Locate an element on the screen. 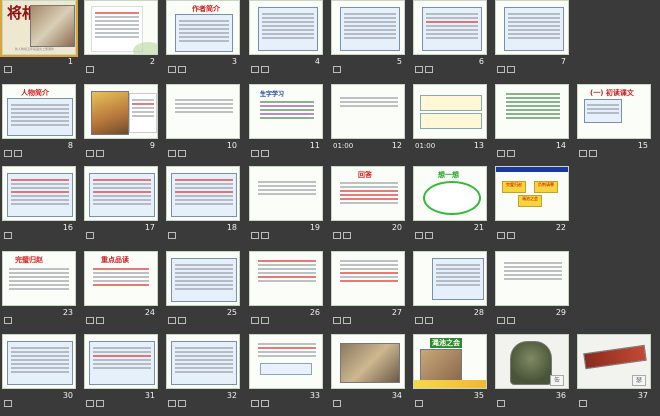  slide-number: 21 is located at coordinates (478, 227).